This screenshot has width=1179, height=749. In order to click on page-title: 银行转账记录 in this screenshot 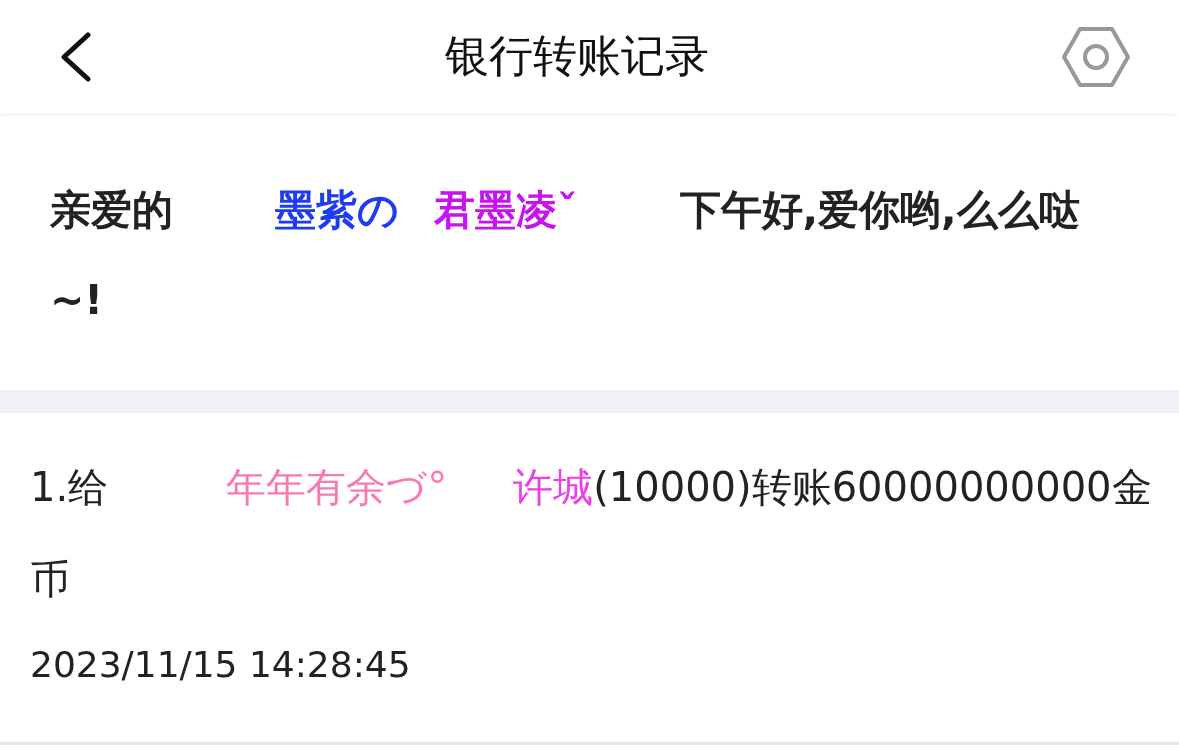, I will do `click(576, 56)`.